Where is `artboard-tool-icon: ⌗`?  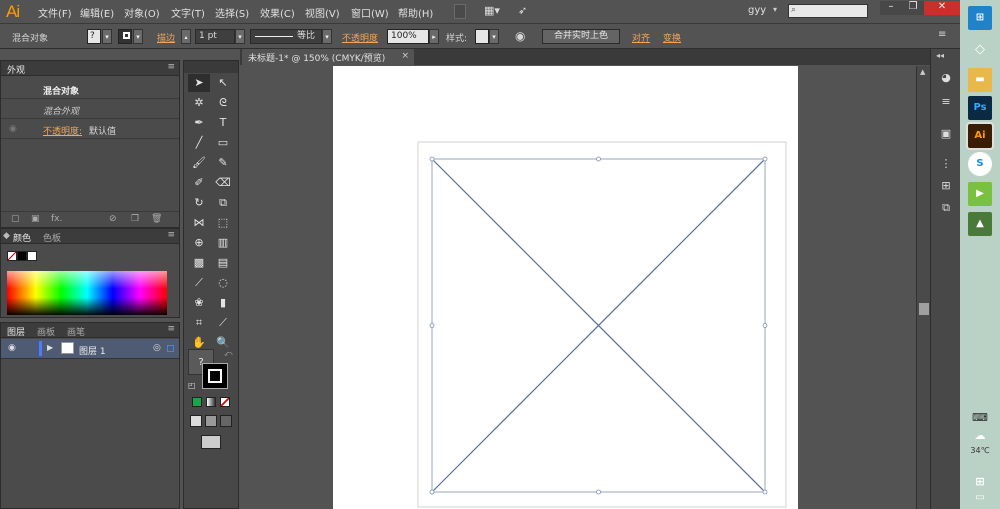 artboard-tool-icon: ⌗ is located at coordinates (199, 323).